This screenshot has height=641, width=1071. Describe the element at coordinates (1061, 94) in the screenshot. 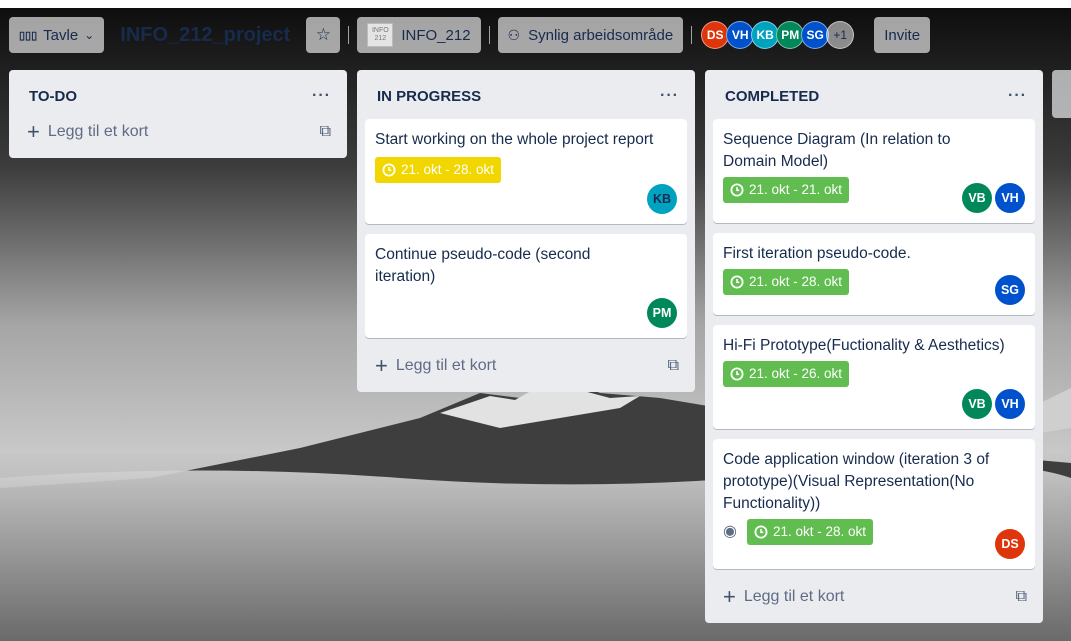

I see `add-list-button` at that location.